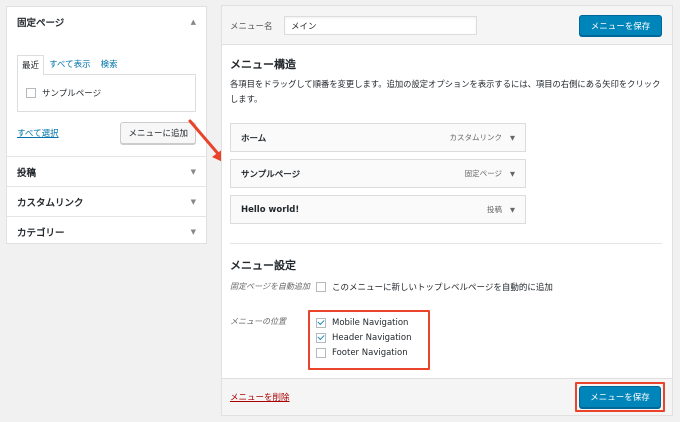 This screenshot has height=422, width=680. I want to click on location-footer-checkbox, so click(321, 353).